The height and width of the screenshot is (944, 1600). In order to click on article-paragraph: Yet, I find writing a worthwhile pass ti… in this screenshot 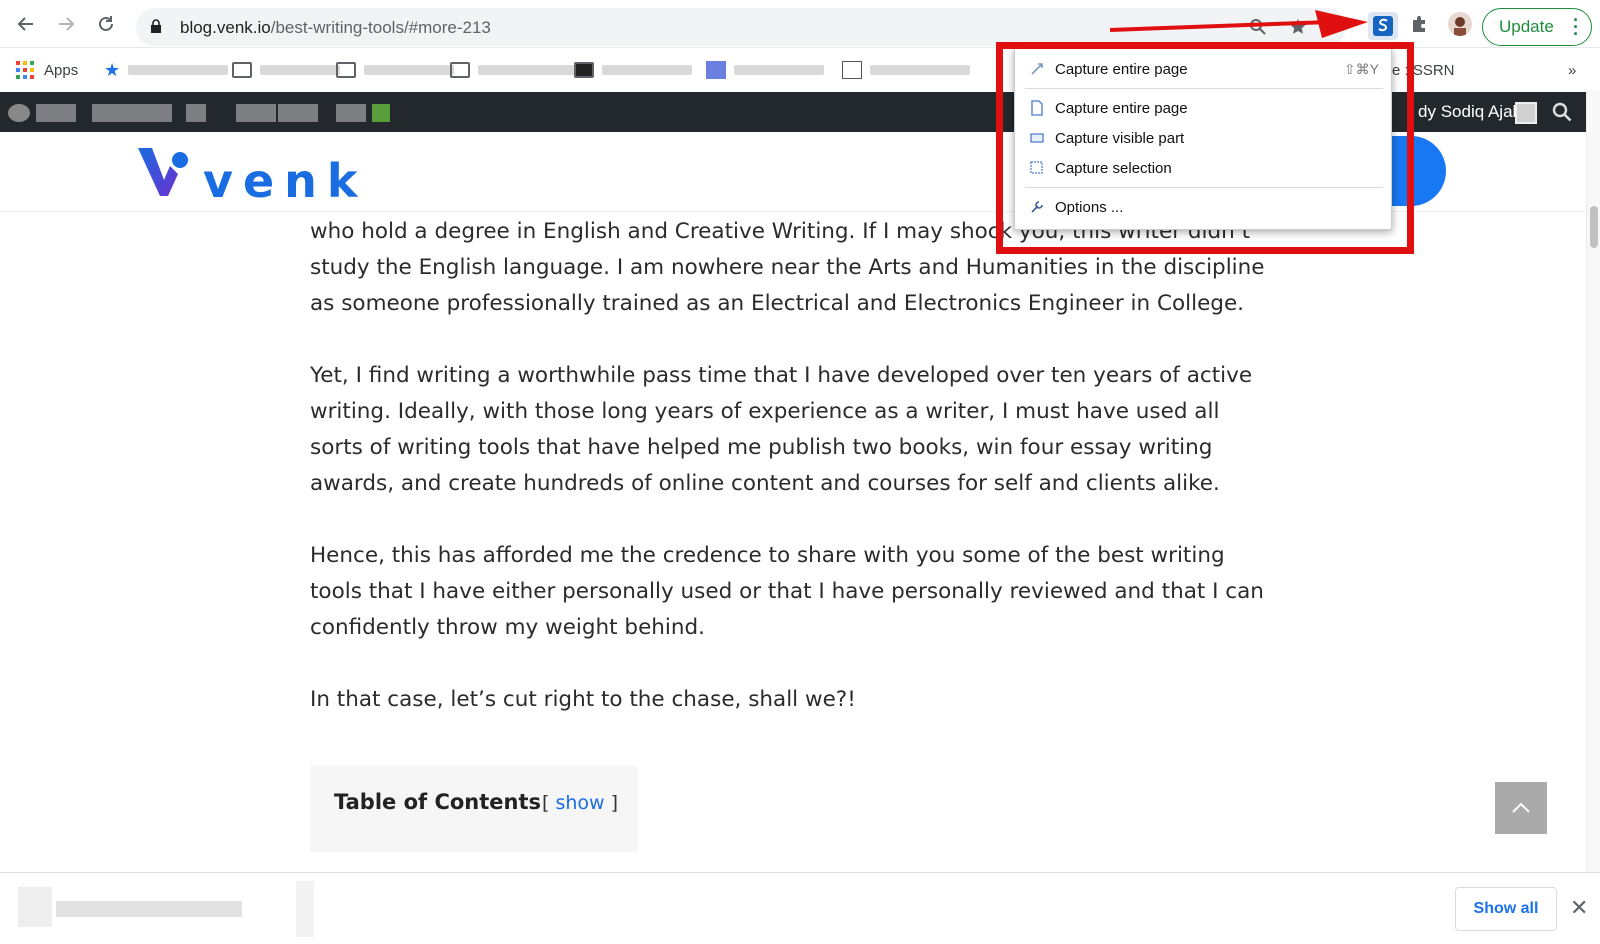, I will do `click(781, 429)`.